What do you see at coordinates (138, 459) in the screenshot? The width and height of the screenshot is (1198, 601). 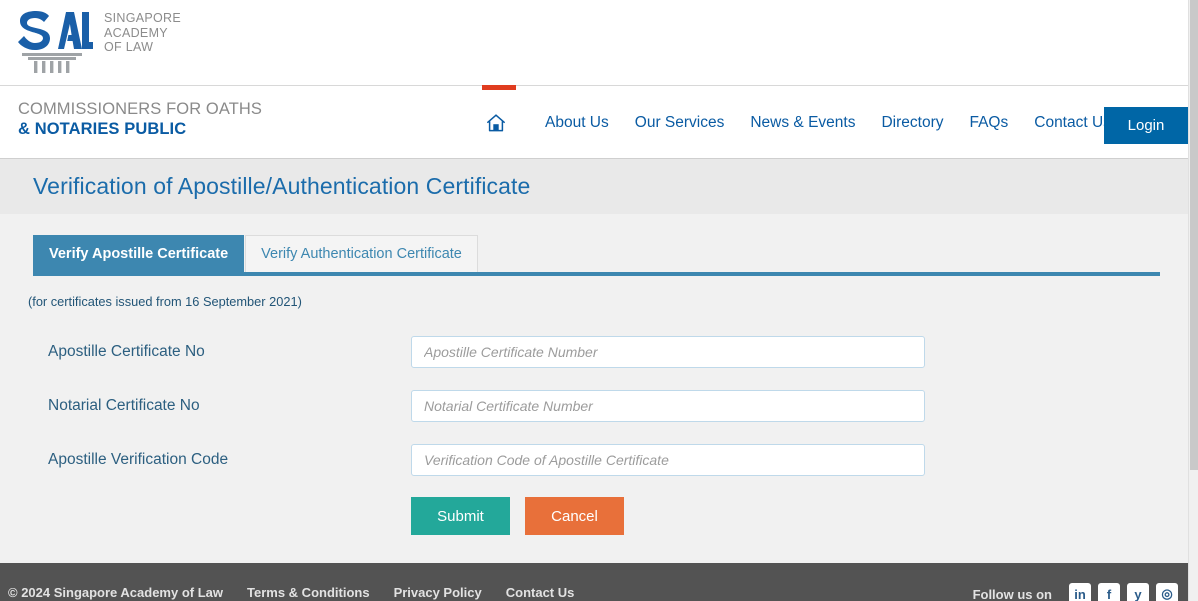 I see `label-apostille-verification-code: Apostille Verification Code` at bounding box center [138, 459].